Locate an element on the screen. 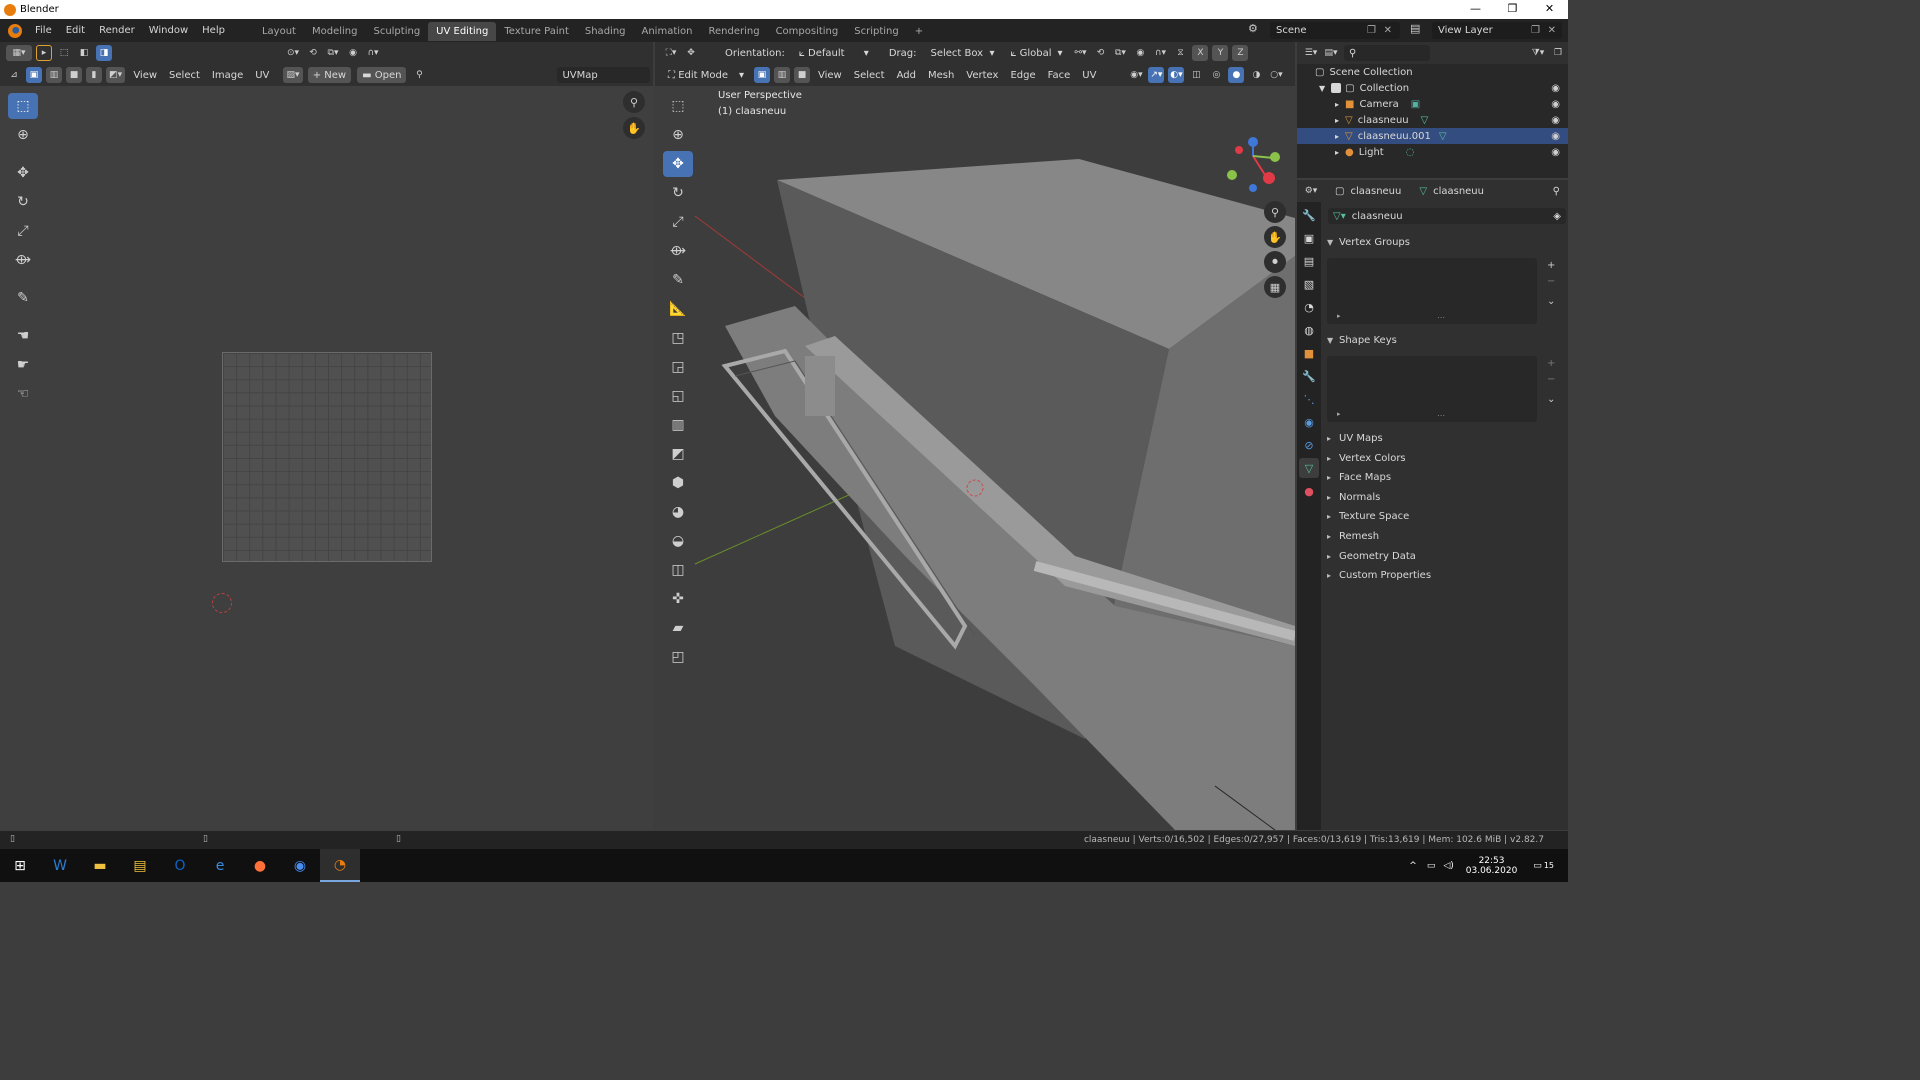 The width and height of the screenshot is (1920, 1080). new-collection-icon: ❐ is located at coordinates (1558, 53).